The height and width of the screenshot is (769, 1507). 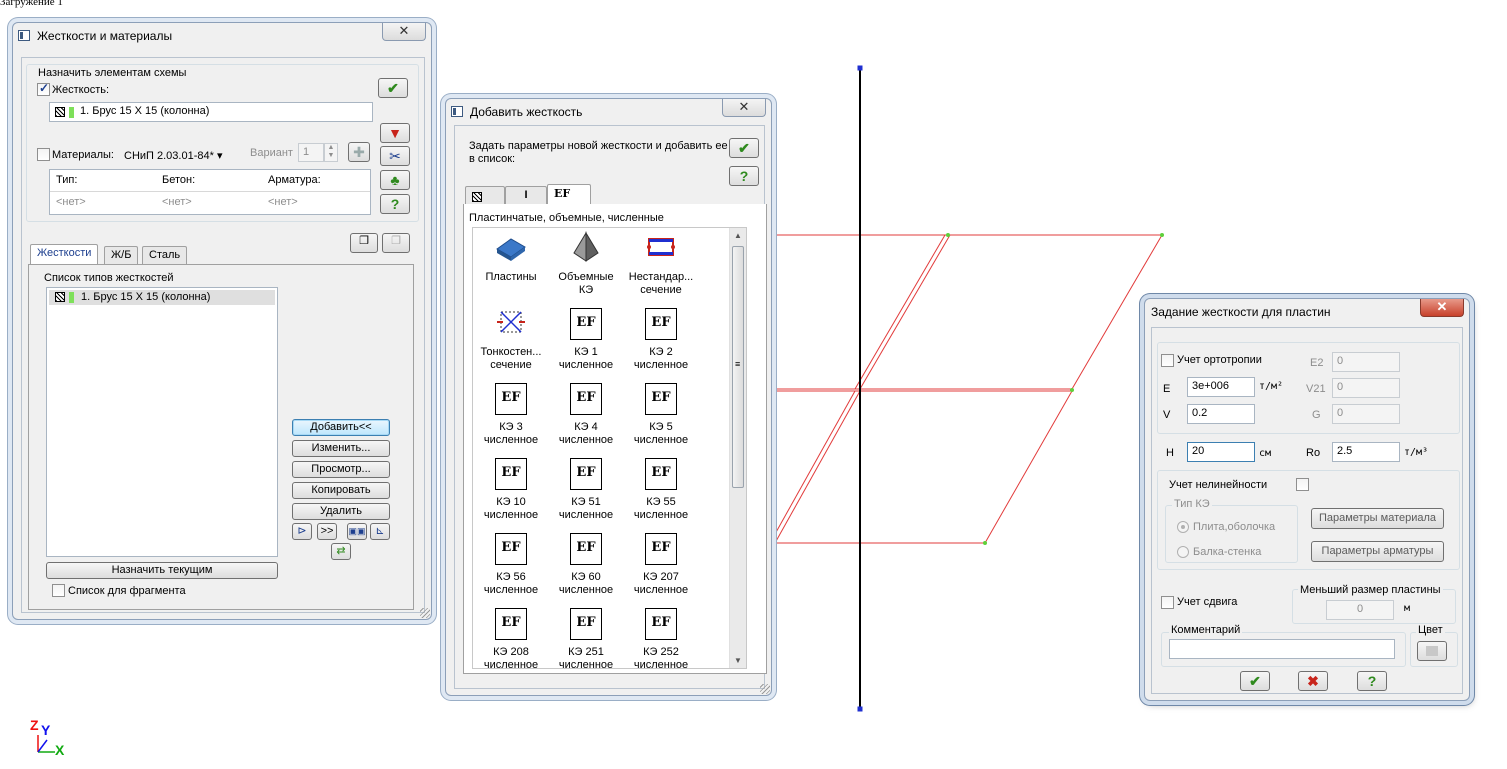 What do you see at coordinates (311, 152) in the screenshot?
I see `variant-field: 1` at bounding box center [311, 152].